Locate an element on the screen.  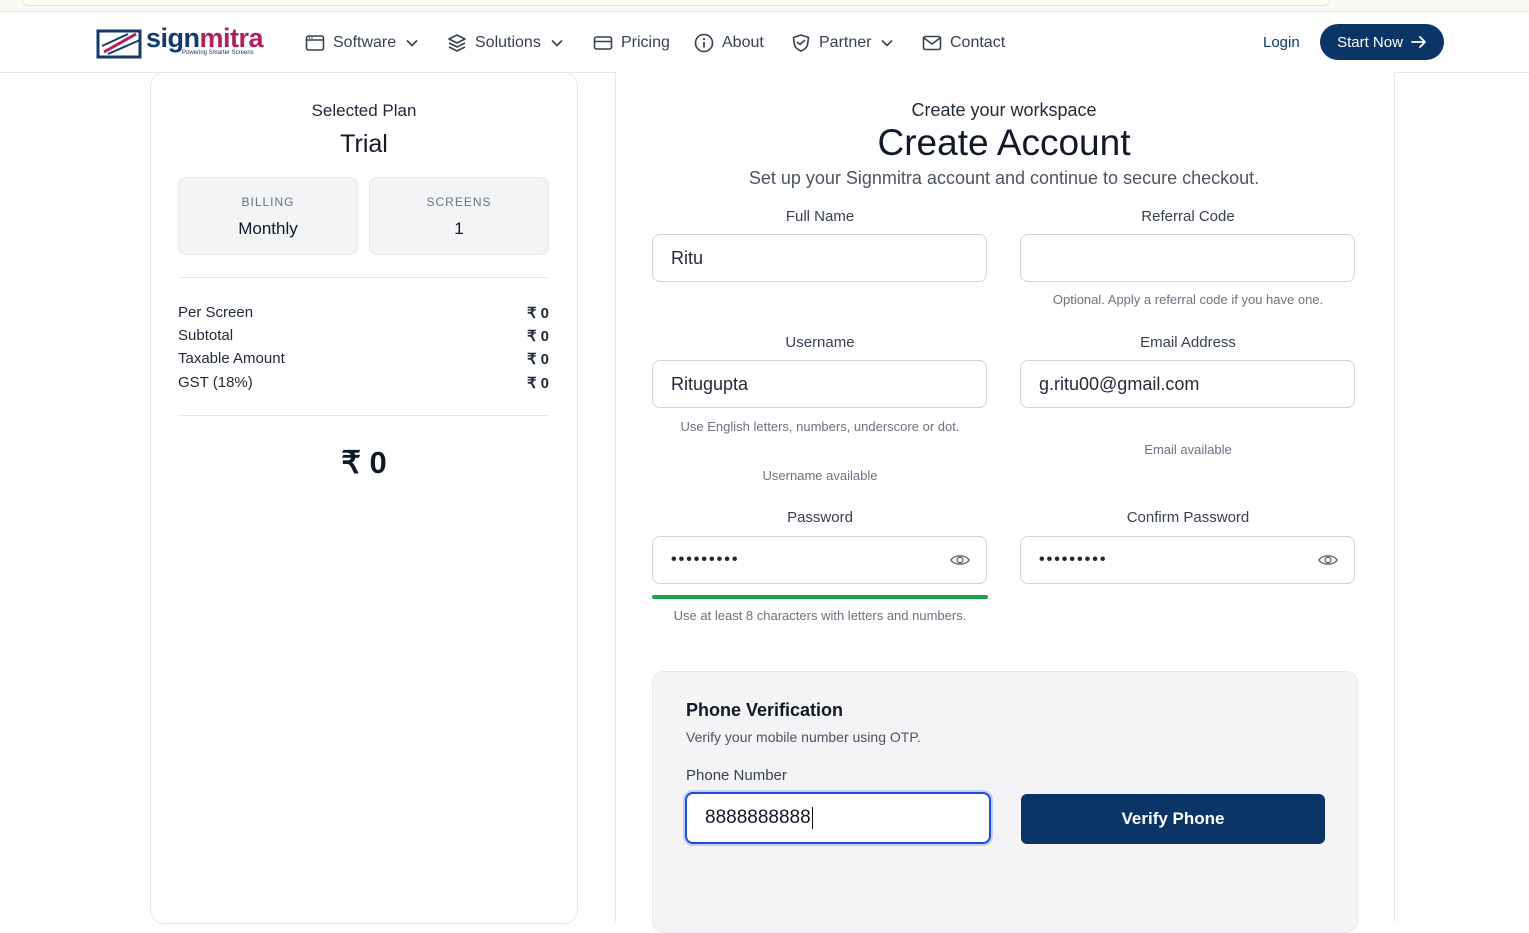
row-label: GST (18%) is located at coordinates (215, 382).